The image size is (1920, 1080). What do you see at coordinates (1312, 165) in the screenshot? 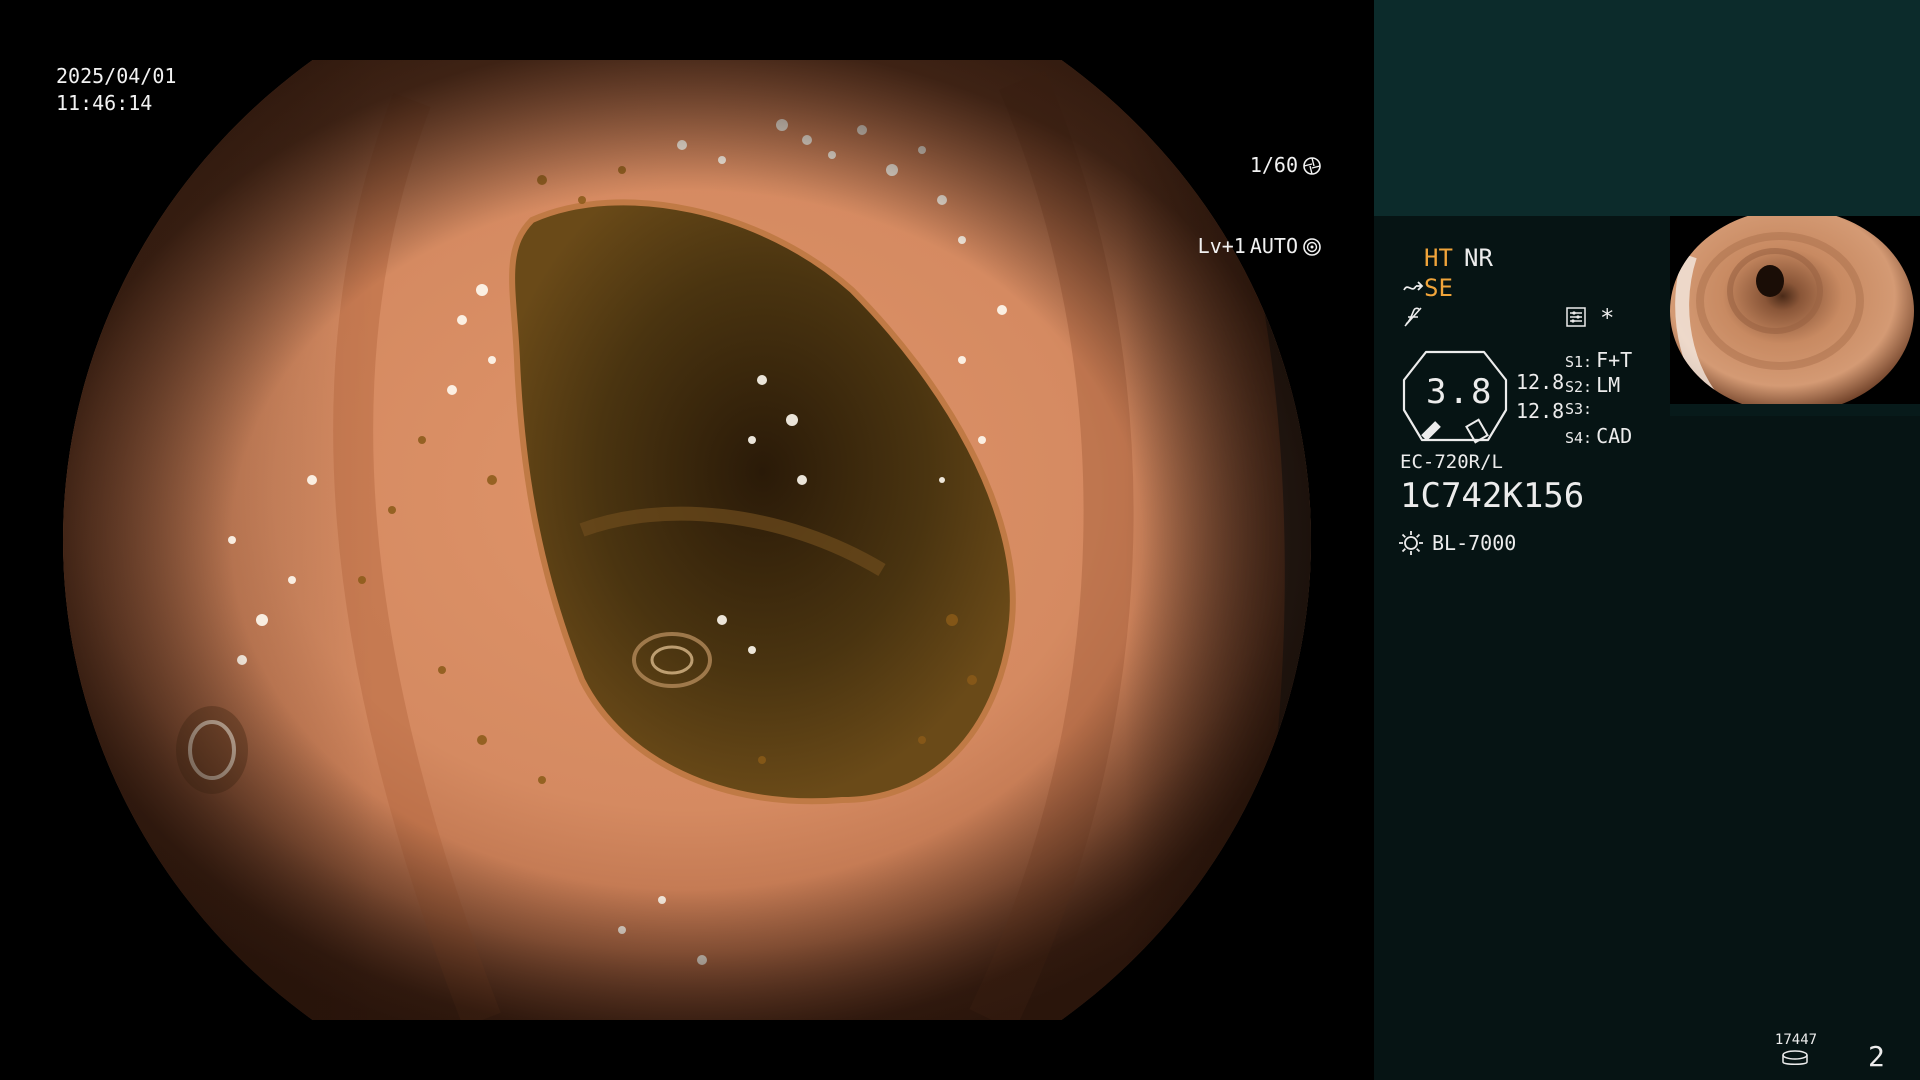
I see `aperture-icon` at bounding box center [1312, 165].